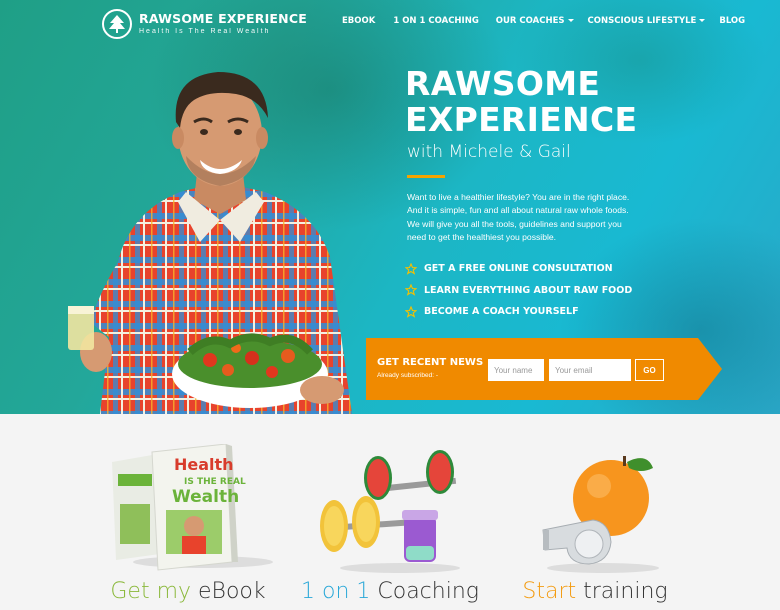 This screenshot has width=780, height=610. Describe the element at coordinates (600, 514) in the screenshot. I see `whistle-orange-image` at that location.